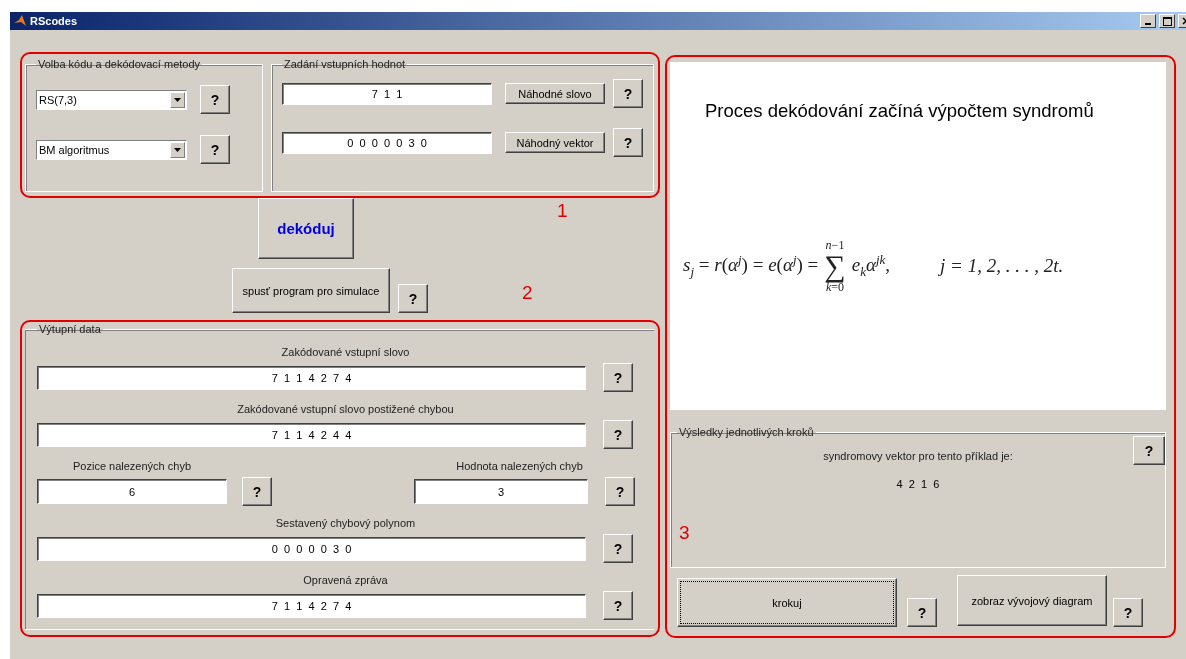 The width and height of the screenshot is (1186, 659). What do you see at coordinates (345, 64) in the screenshot?
I see `group-title: Zadání vstupních hodnot` at bounding box center [345, 64].